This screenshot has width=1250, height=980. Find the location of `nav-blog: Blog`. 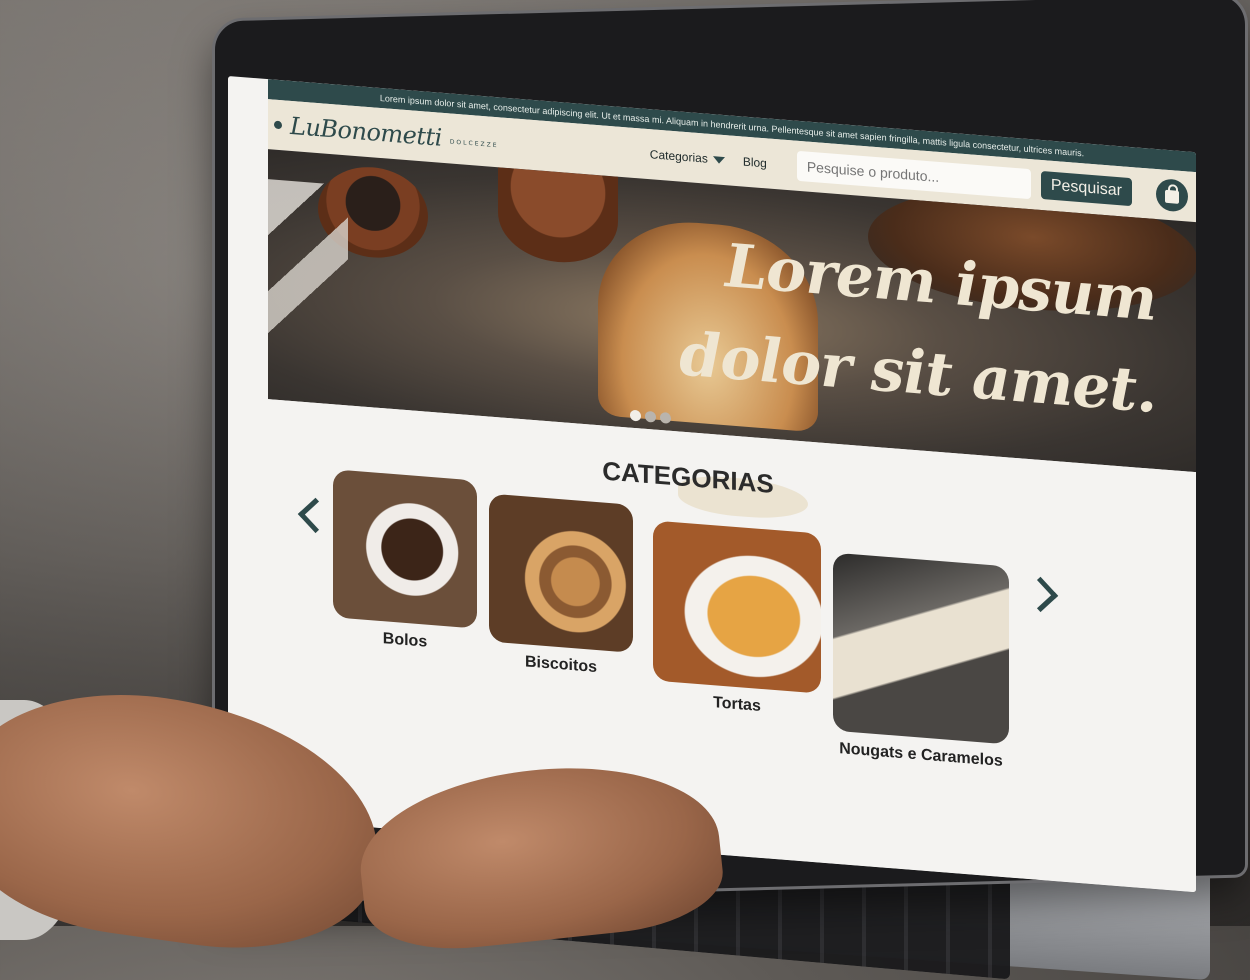

nav-blog: Blog is located at coordinates (755, 163).